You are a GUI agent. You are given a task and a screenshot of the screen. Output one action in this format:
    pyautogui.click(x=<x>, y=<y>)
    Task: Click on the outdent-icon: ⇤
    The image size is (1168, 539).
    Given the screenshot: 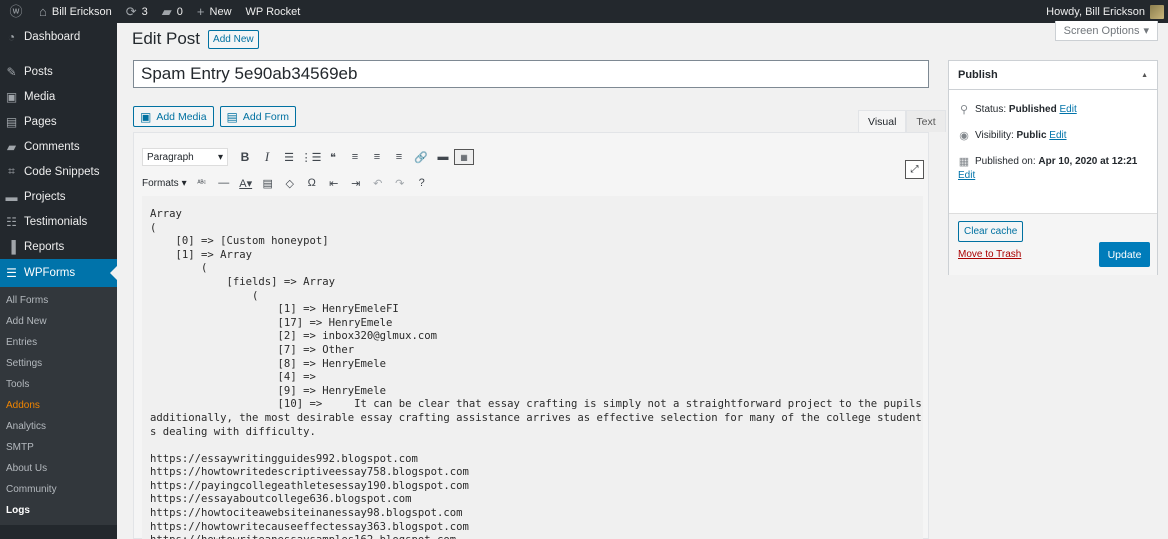 What is the action you would take?
    pyautogui.click(x=334, y=183)
    